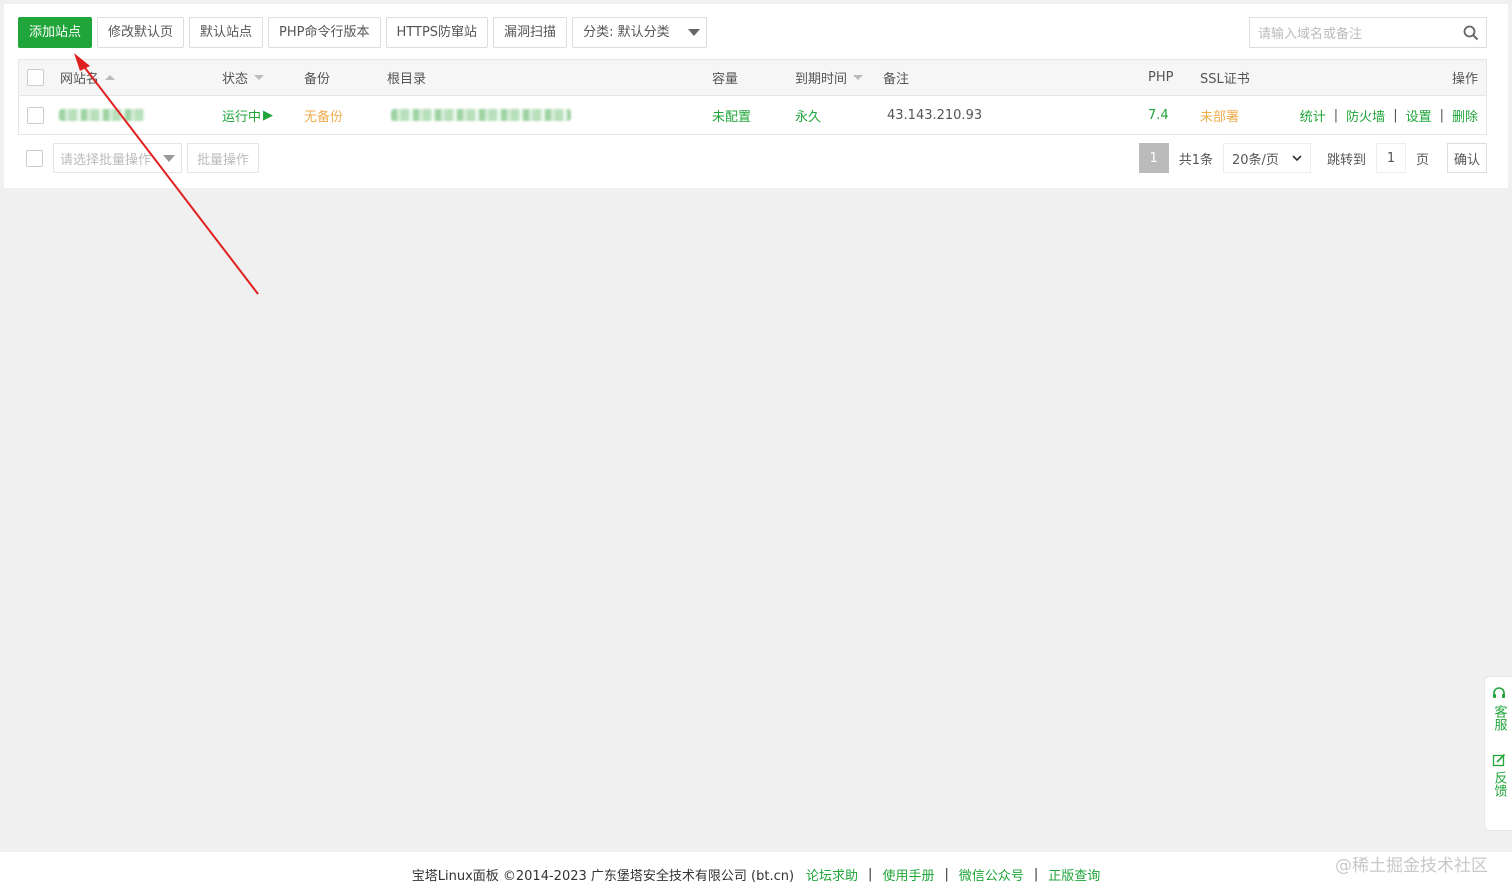 The image size is (1512, 896). What do you see at coordinates (1471, 32) in the screenshot?
I see `search-icon` at bounding box center [1471, 32].